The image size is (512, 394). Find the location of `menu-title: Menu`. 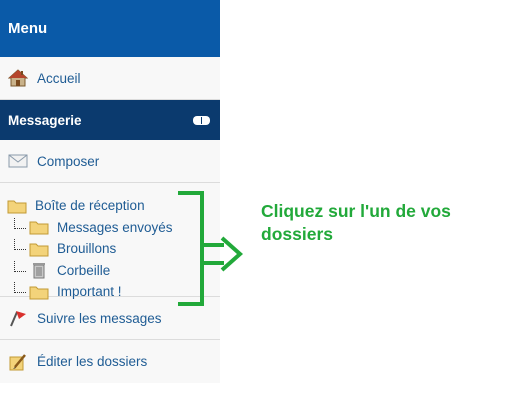

menu-title: Menu is located at coordinates (28, 28).